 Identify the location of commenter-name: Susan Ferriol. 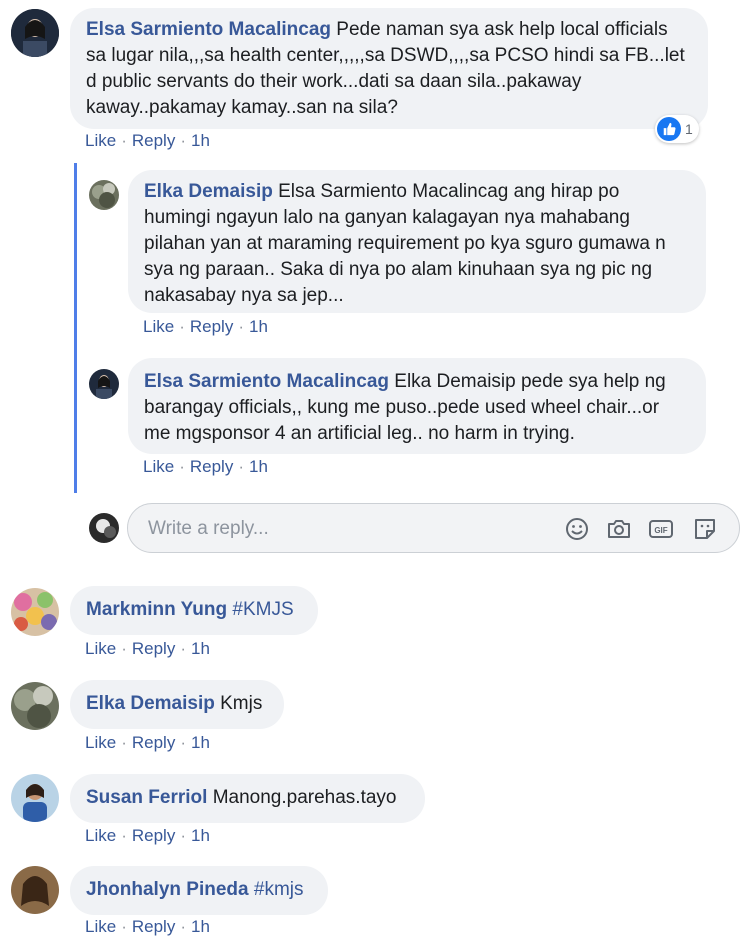
(146, 797).